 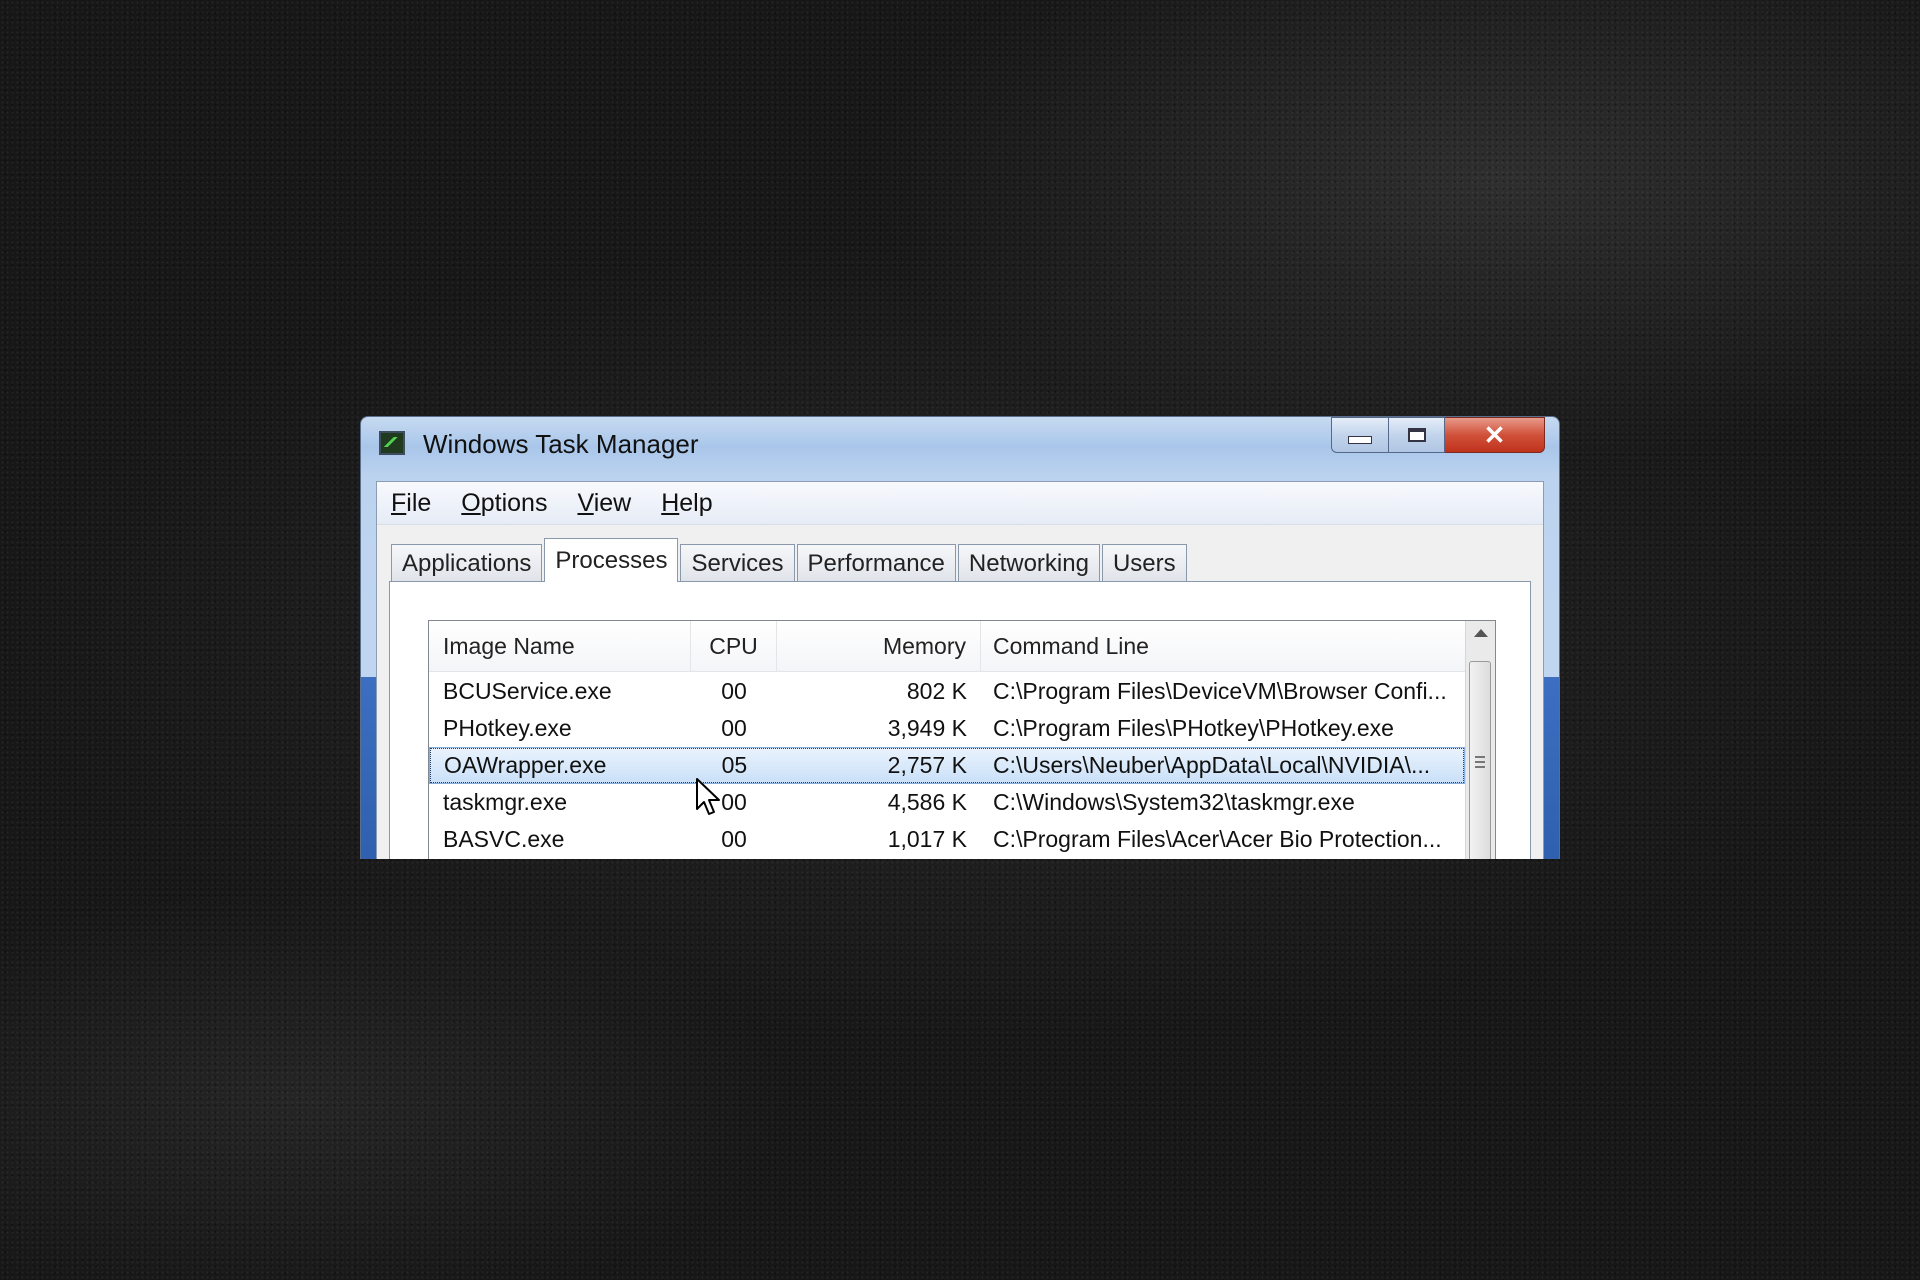 I want to click on minimize-icon, so click(x=1360, y=440).